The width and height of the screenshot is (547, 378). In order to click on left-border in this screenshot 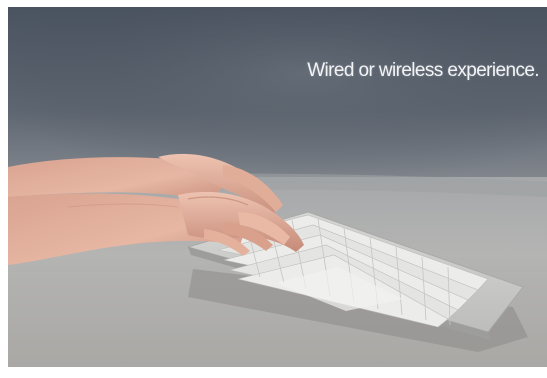, I will do `click(4, 189)`.